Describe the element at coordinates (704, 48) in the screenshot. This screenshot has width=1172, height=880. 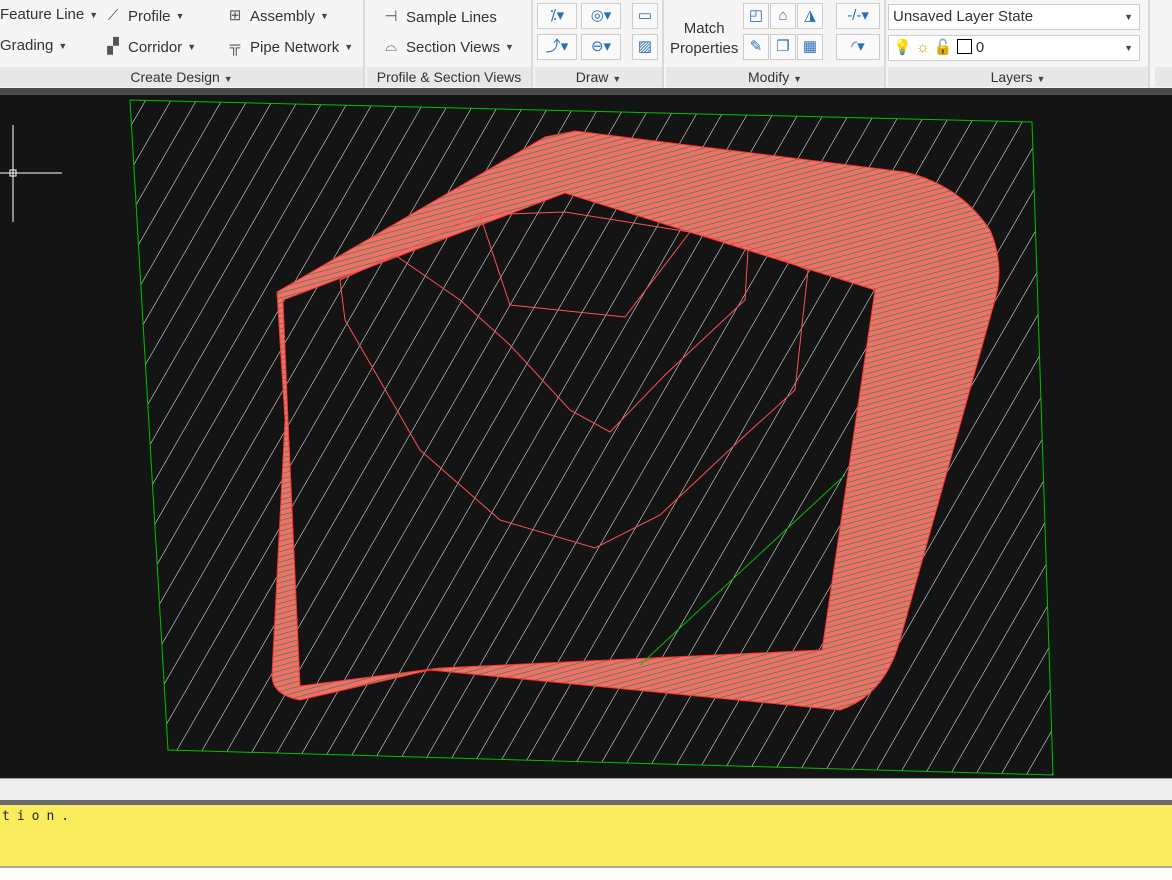
I see `label: Properties` at that location.